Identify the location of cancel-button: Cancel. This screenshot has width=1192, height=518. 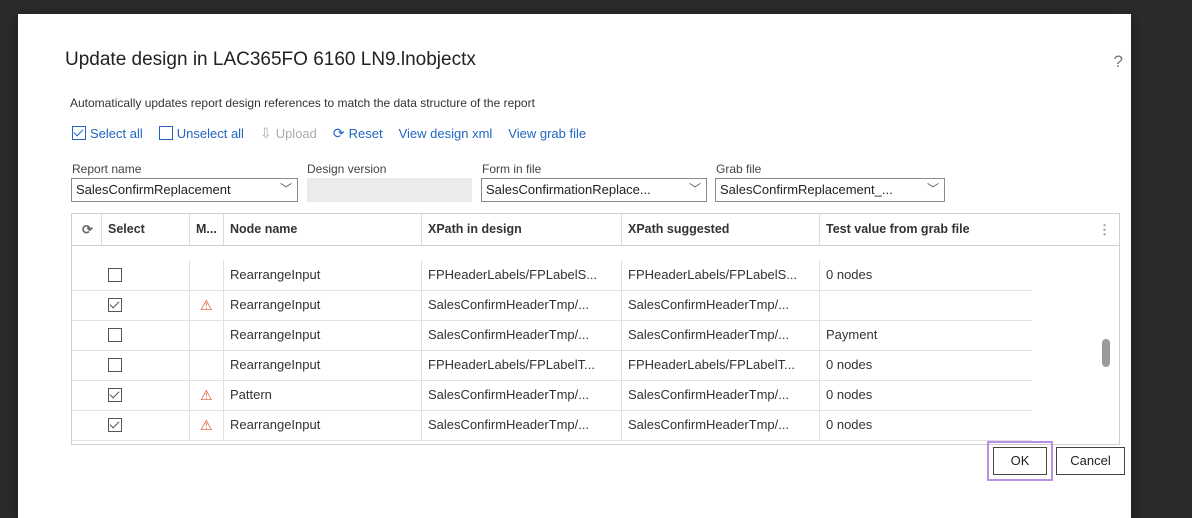
(1090, 461).